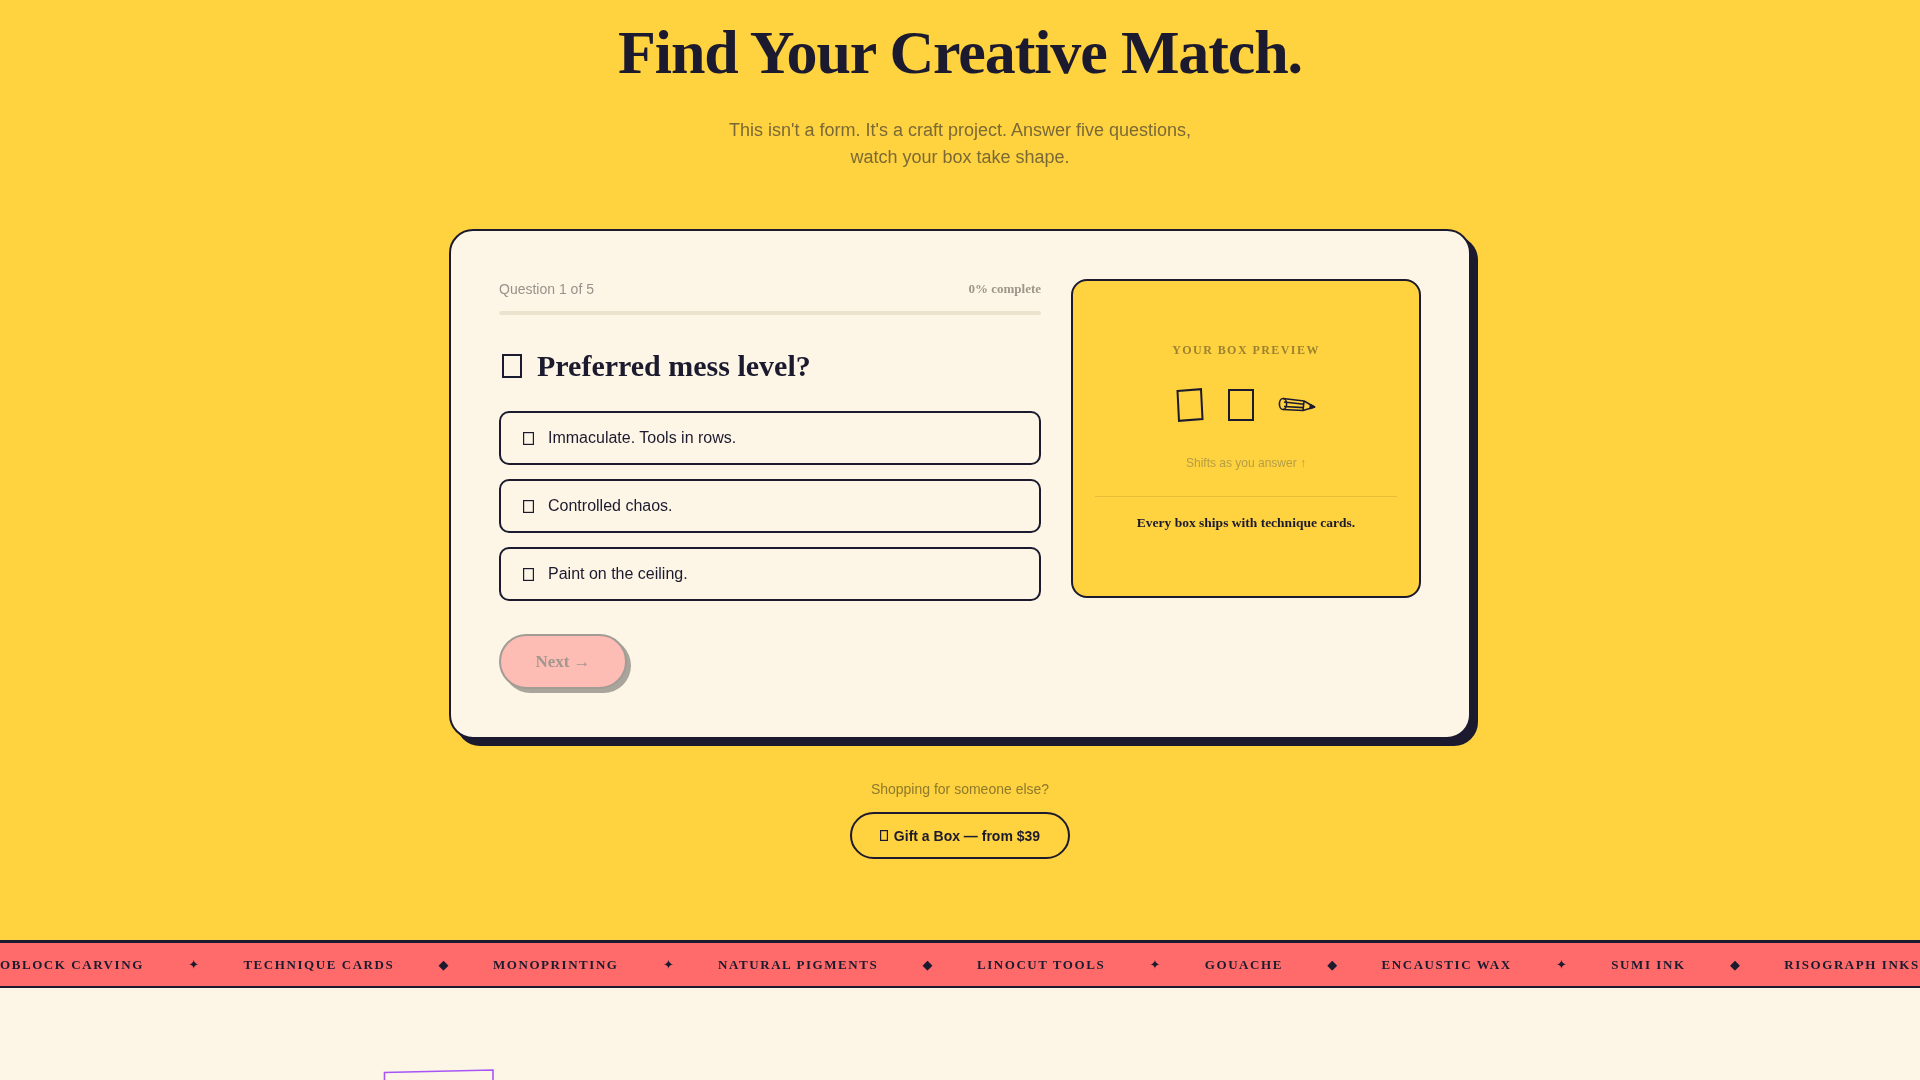 Image resolution: width=1920 pixels, height=1080 pixels. I want to click on ticker-item: RISOGRAPH INKS, so click(1852, 964).